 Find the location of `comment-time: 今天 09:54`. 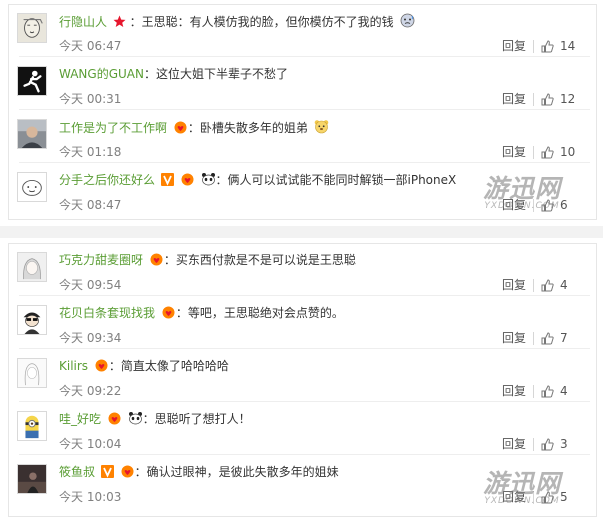

comment-time: 今天 09:54 is located at coordinates (90, 285).